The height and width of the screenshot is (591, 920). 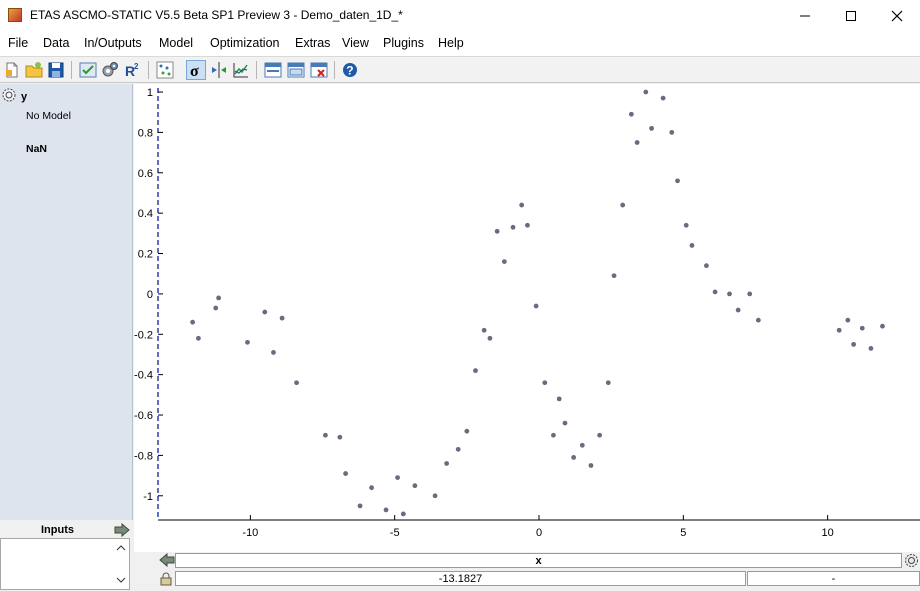 What do you see at coordinates (56, 70) in the screenshot?
I see `save-button` at bounding box center [56, 70].